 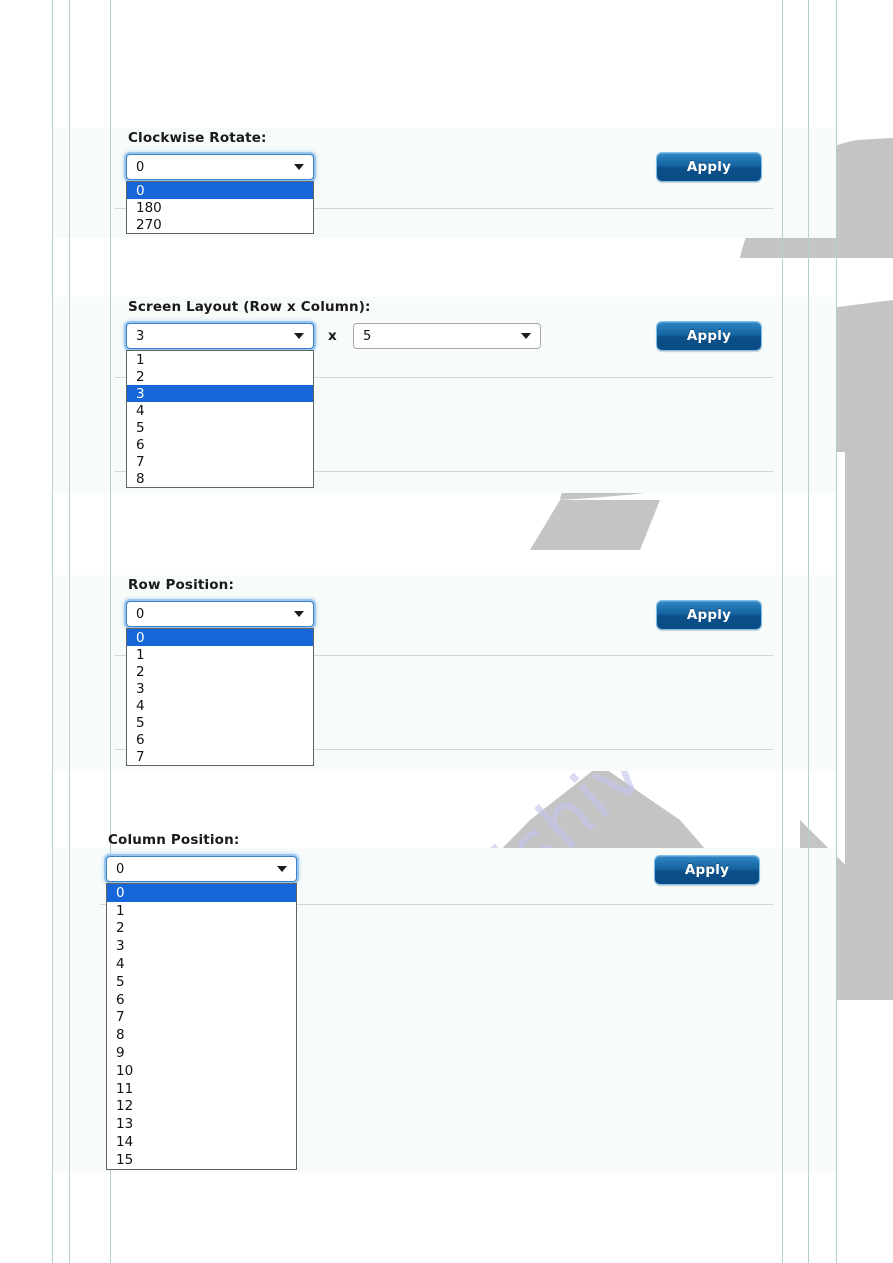 I want to click on row-position-select-value: 0, so click(x=140, y=614).